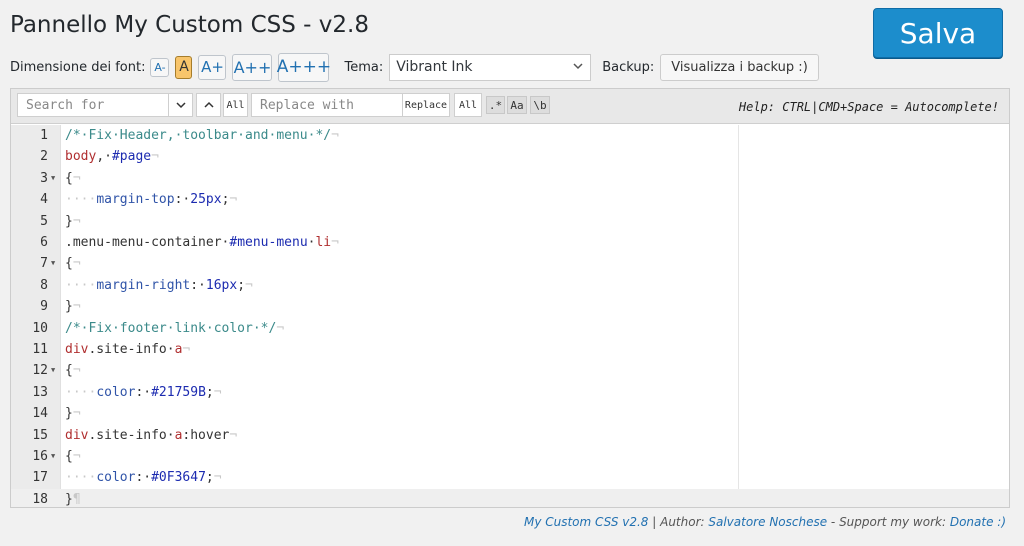  Describe the element at coordinates (44, 221) in the screenshot. I see `line-number: 5` at that location.